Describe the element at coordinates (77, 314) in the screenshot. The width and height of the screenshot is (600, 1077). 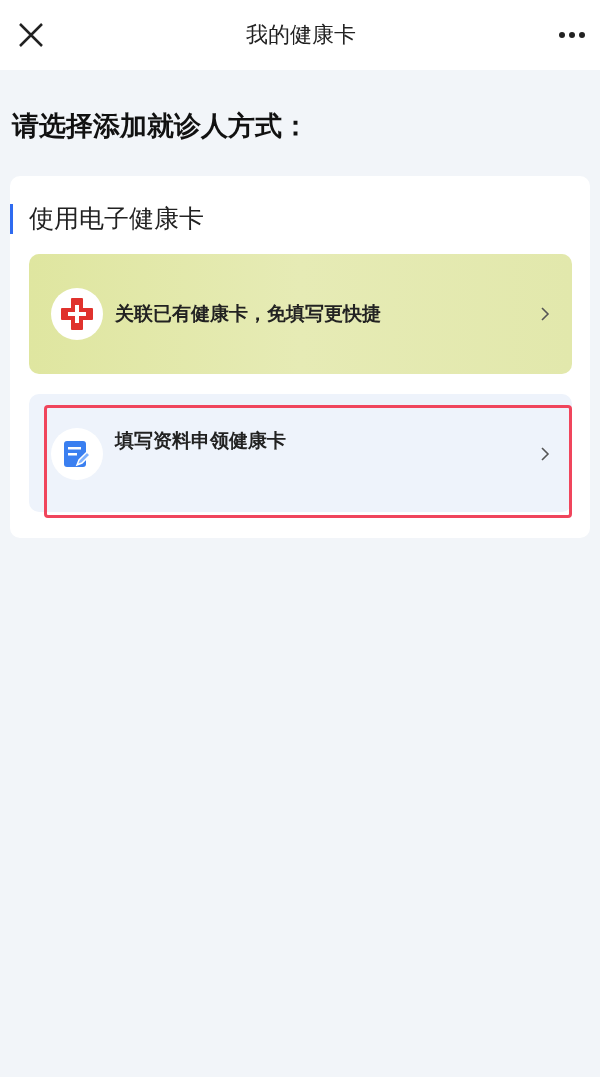
I see `medical-cross-icon` at that location.